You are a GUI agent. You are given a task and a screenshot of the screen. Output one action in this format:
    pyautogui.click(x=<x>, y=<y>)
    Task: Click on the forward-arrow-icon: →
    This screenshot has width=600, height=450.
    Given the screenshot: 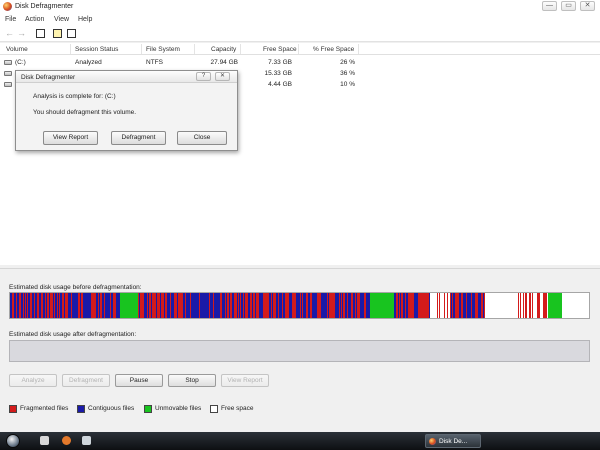 What is the action you would take?
    pyautogui.click(x=21, y=33)
    